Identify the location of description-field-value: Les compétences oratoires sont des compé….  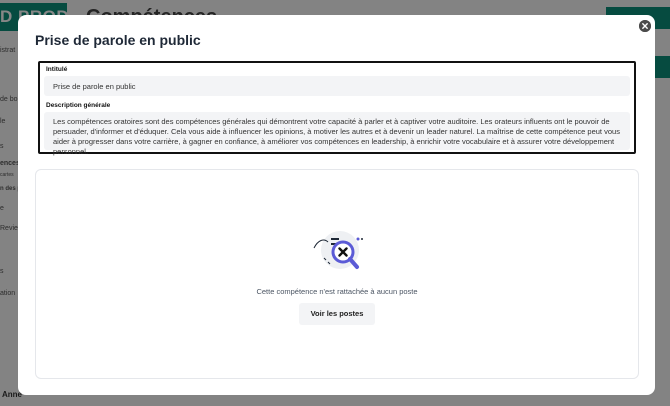
(337, 134).